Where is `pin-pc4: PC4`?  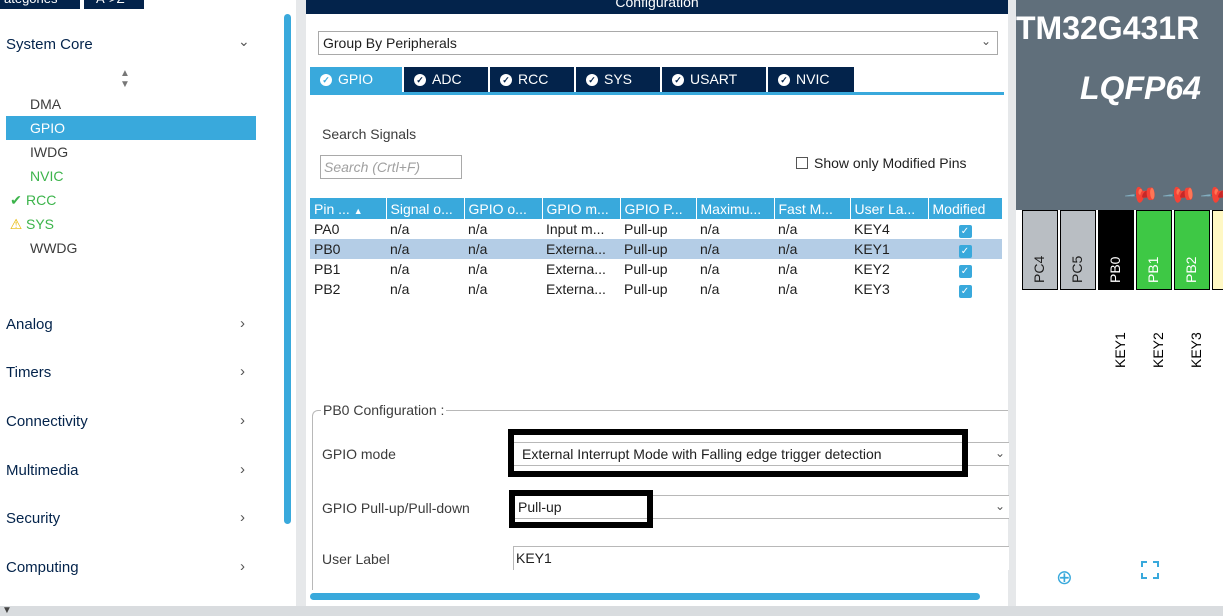 pin-pc4: PC4 is located at coordinates (1040, 250).